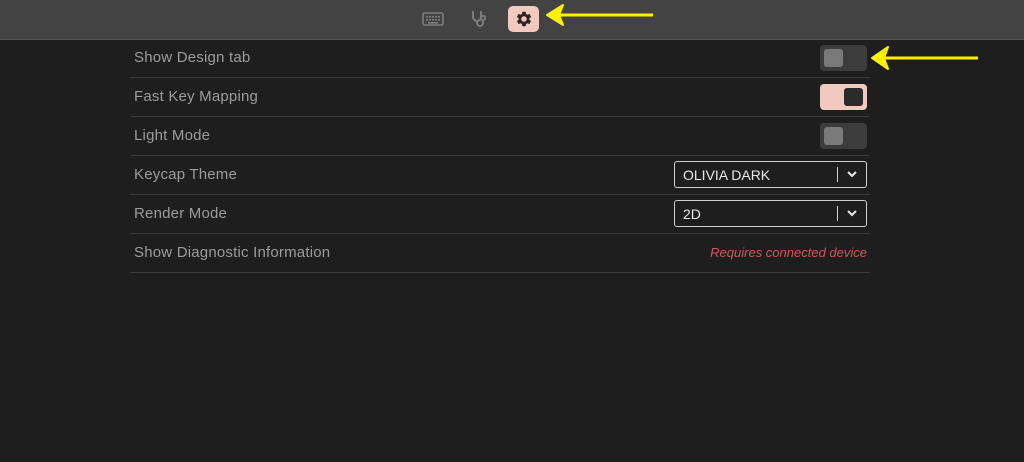  Describe the element at coordinates (500, 97) in the screenshot. I see `setting-row-fast-key-mapping: Fast Key Mapping` at that location.